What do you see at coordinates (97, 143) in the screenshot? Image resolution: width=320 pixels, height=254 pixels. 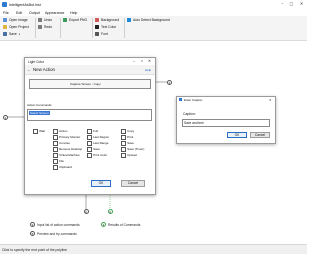 I see `checkbox-last-range: Last Range` at bounding box center [97, 143].